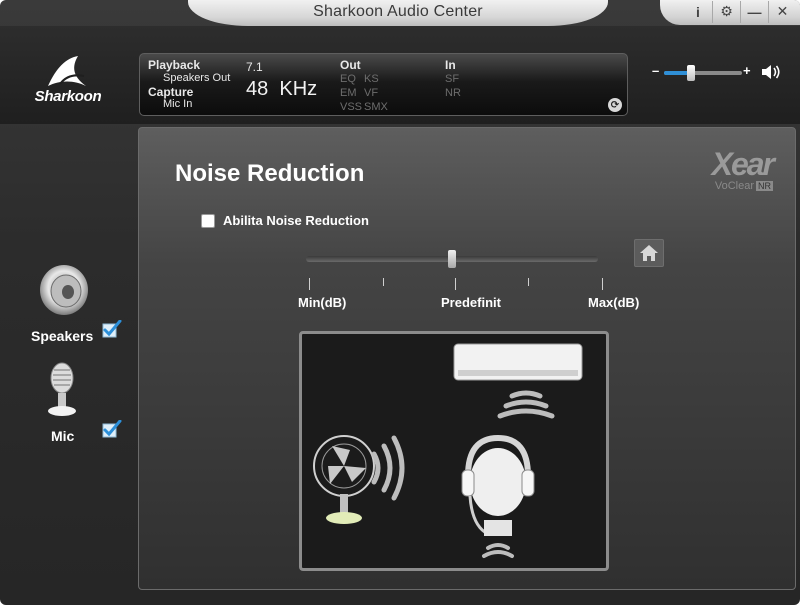 The image size is (800, 605). What do you see at coordinates (63, 436) in the screenshot?
I see `mic-label: Mic` at bounding box center [63, 436].